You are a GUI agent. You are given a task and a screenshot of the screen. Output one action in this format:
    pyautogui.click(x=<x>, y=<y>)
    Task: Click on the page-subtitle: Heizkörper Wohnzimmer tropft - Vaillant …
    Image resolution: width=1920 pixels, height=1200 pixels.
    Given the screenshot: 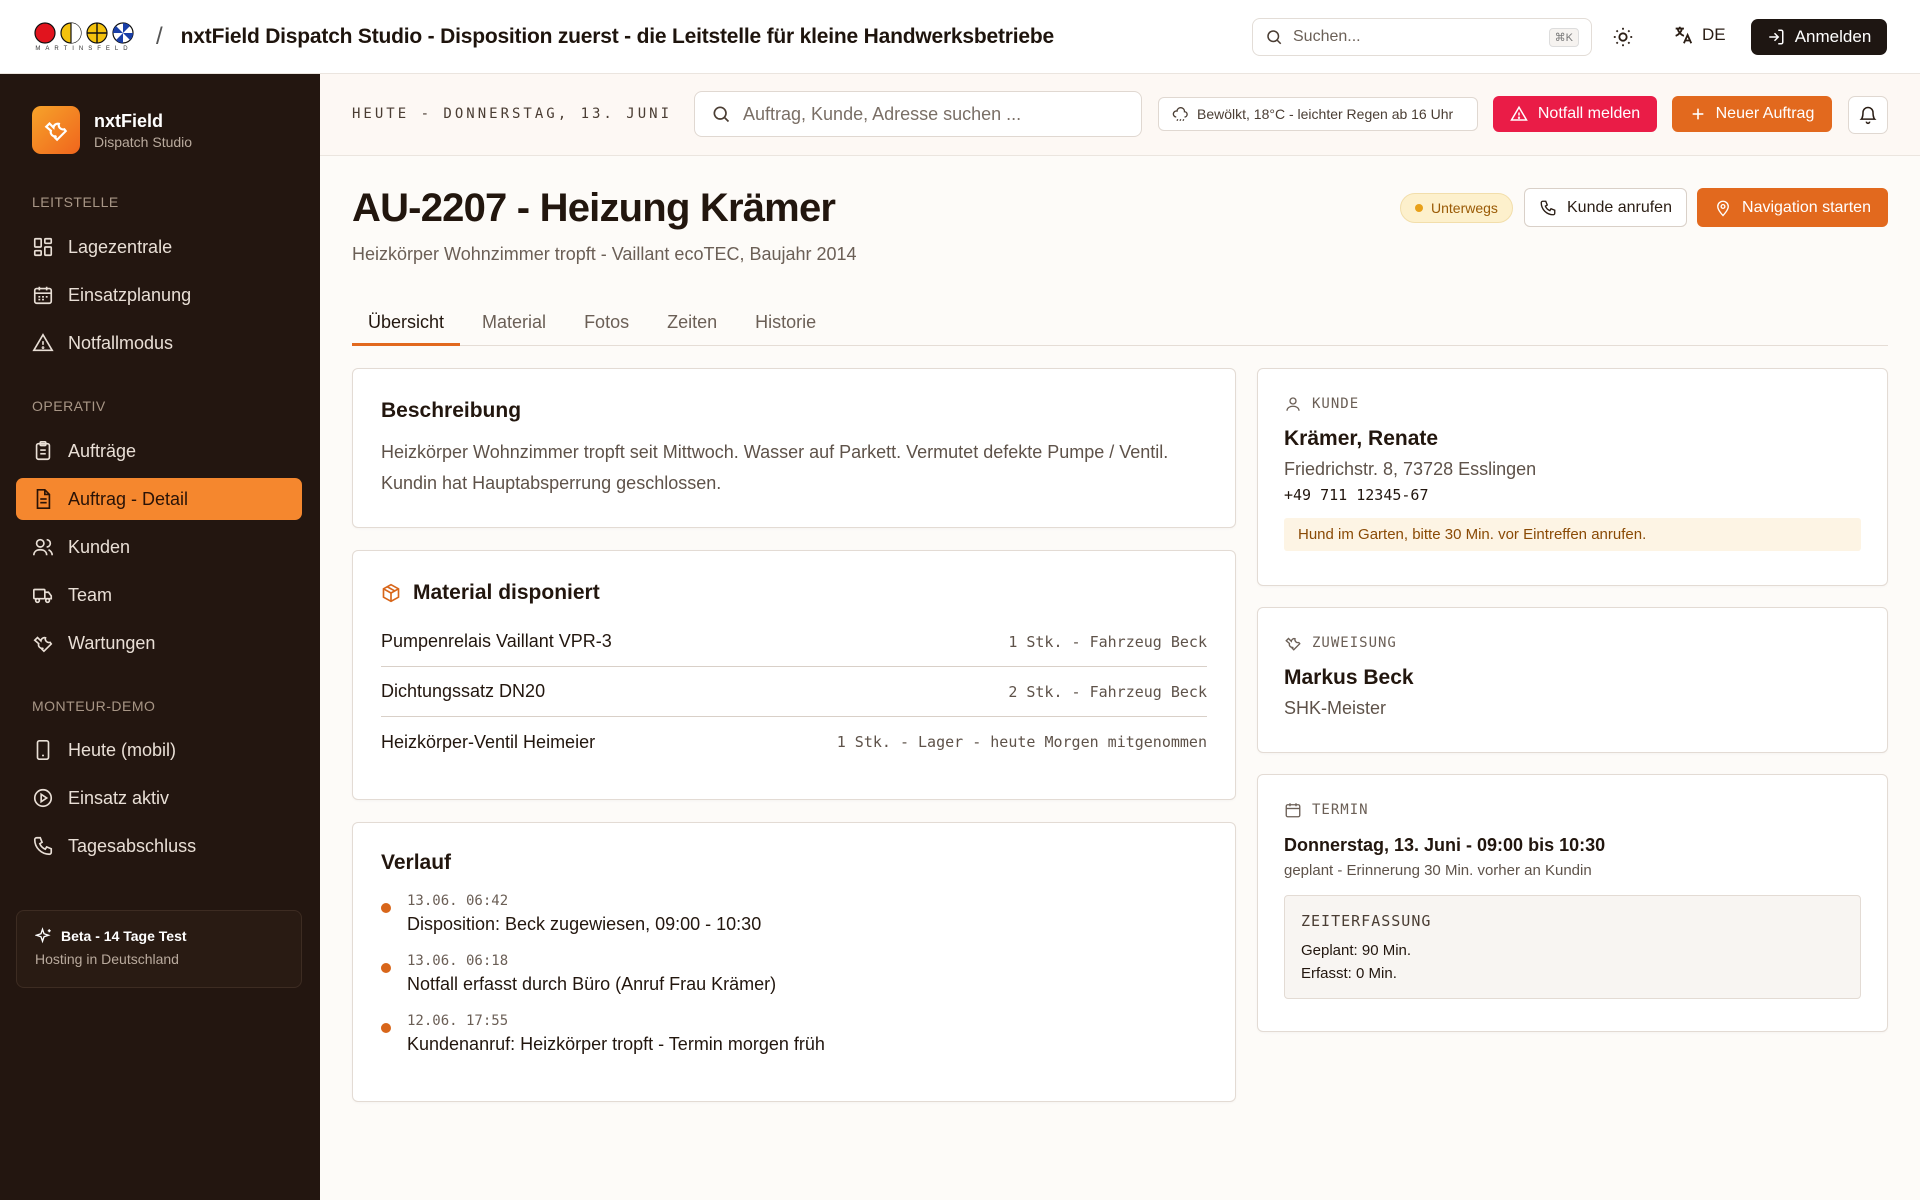 What is the action you would take?
    pyautogui.click(x=604, y=254)
    